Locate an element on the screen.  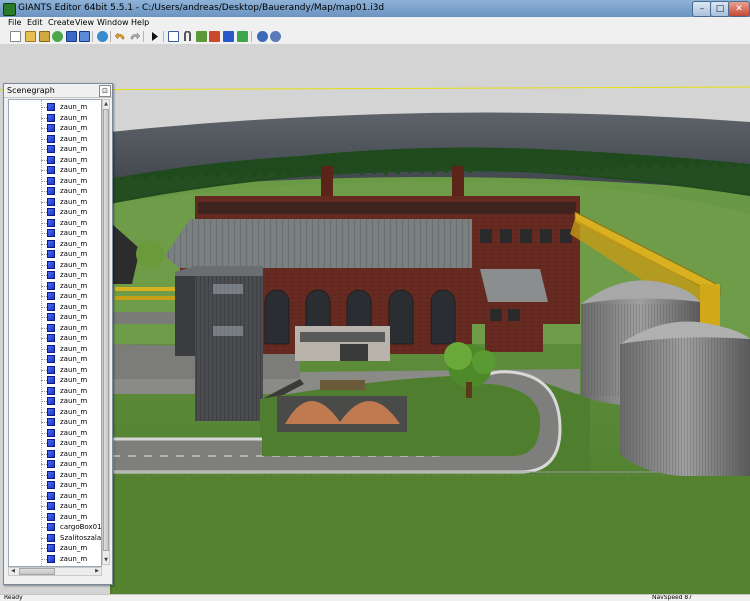
select-tool-icon is located at coordinates (173, 36).